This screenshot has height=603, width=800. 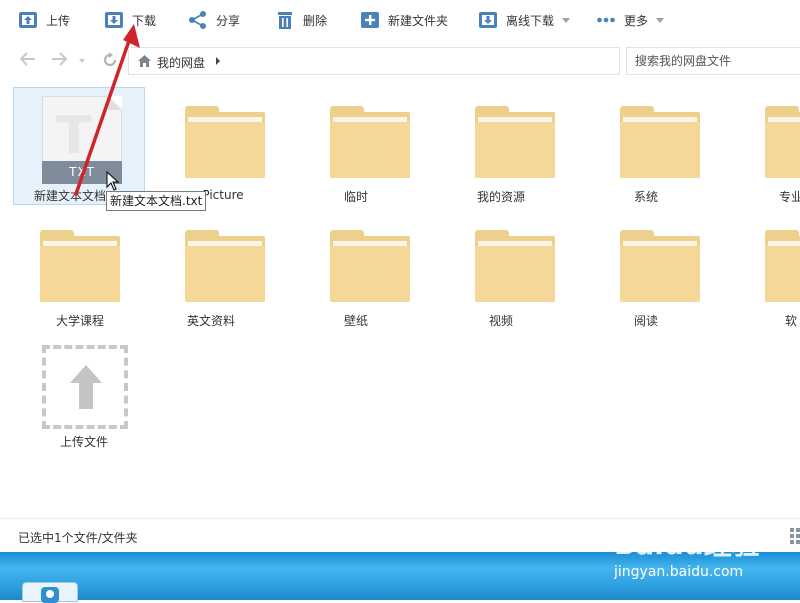 I want to click on upload-file-tile: 上传文件, so click(x=66, y=396).